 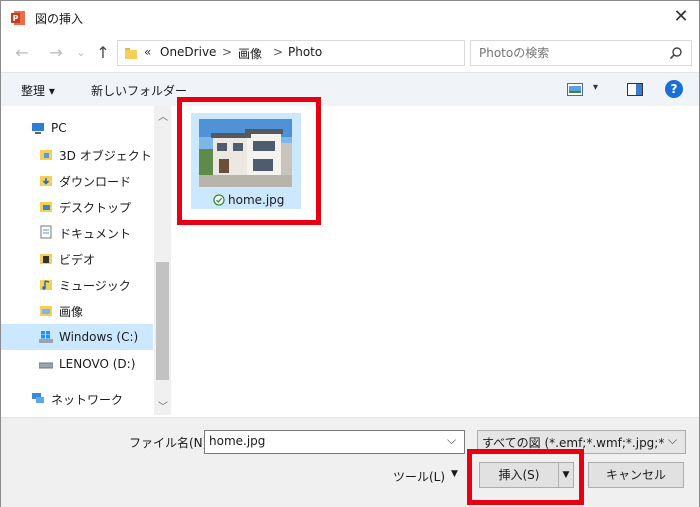 I want to click on videos-folder-icon, so click(x=46, y=259).